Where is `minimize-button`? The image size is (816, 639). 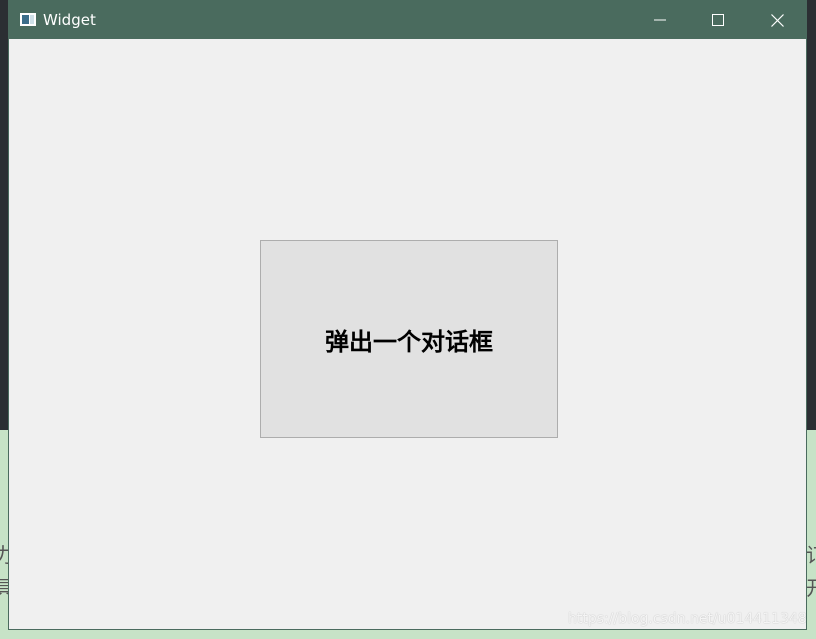 minimize-button is located at coordinates (660, 20).